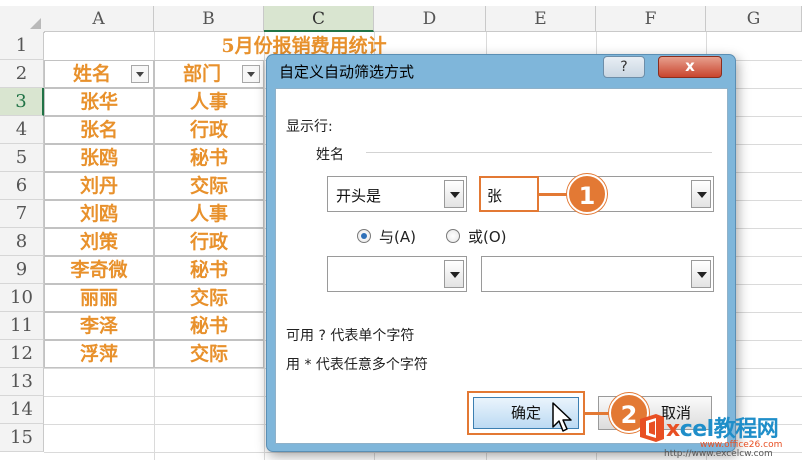 This screenshot has height=460, width=802. What do you see at coordinates (22, 102) in the screenshot?
I see `row-header-3: 3` at bounding box center [22, 102].